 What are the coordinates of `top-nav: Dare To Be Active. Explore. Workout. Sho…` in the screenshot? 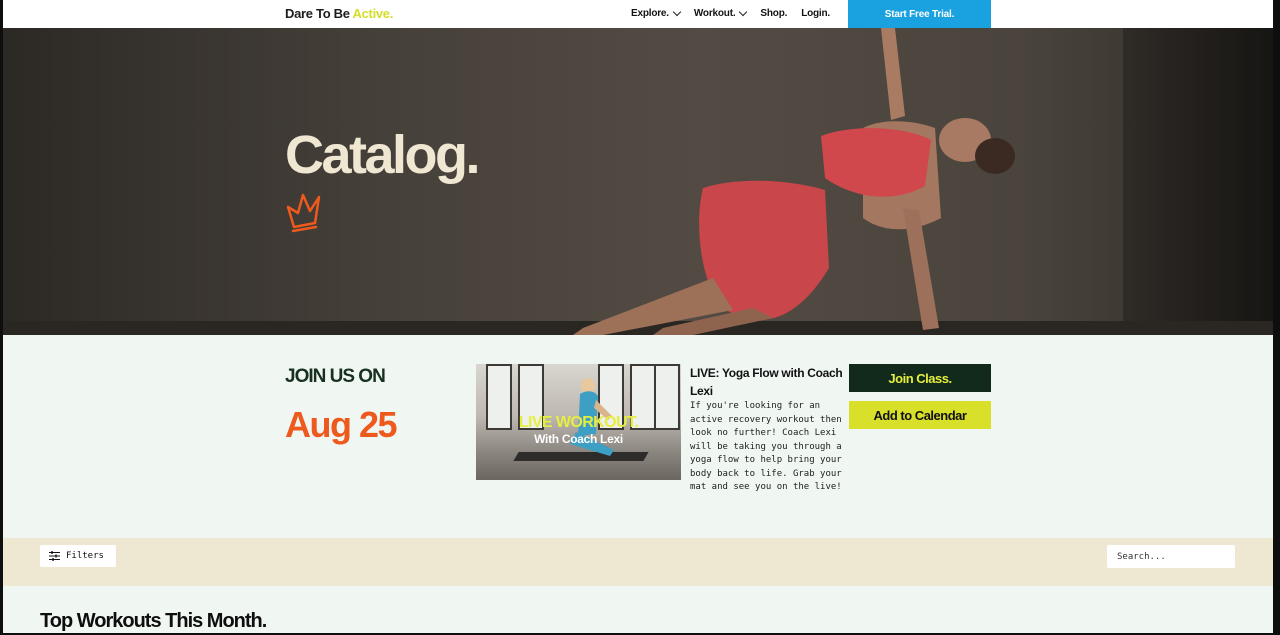 It's located at (638, 14).